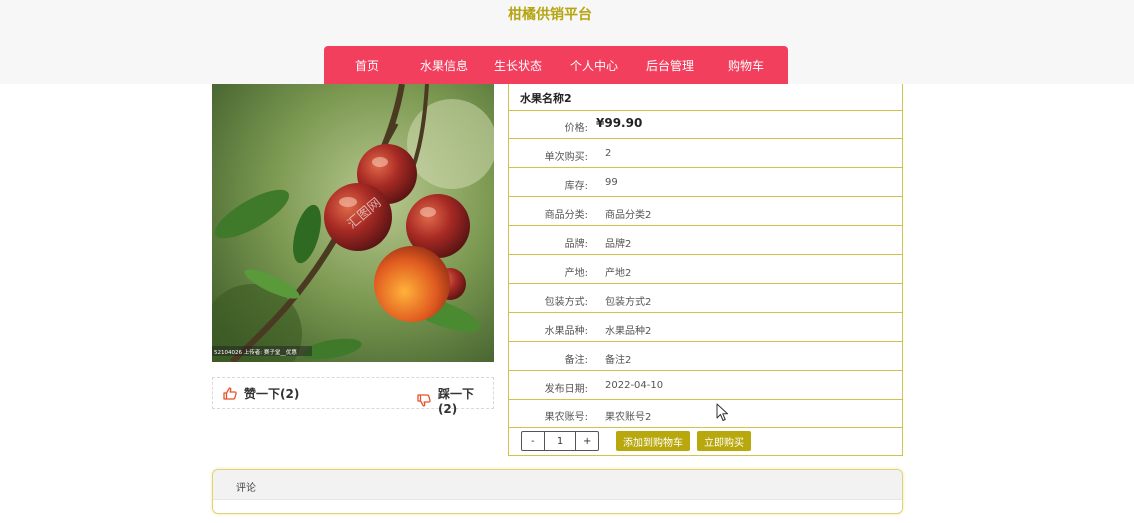 Image resolution: width=1134 pixels, height=523 pixels. I want to click on dislike-label: 踩一下(2), so click(455, 401).